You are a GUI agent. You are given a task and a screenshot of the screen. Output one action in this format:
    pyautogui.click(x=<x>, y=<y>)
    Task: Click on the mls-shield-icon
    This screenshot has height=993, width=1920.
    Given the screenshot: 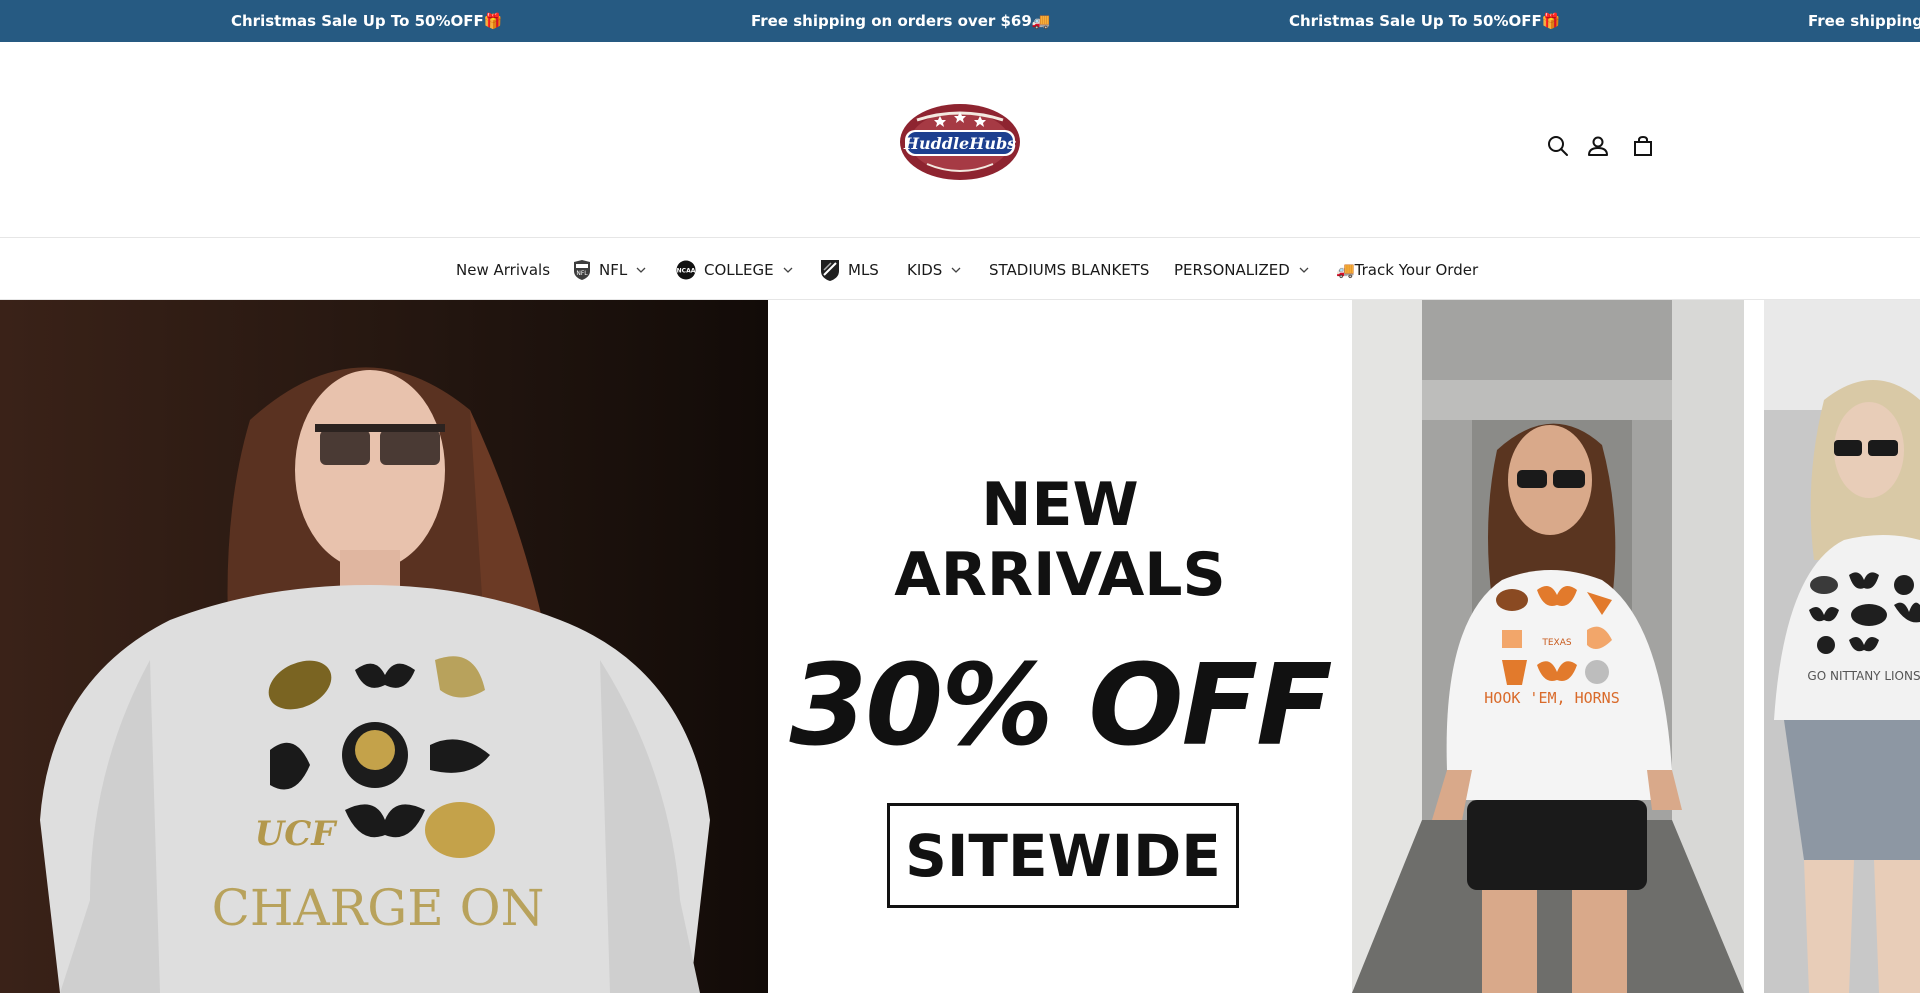 What is the action you would take?
    pyautogui.click(x=830, y=270)
    